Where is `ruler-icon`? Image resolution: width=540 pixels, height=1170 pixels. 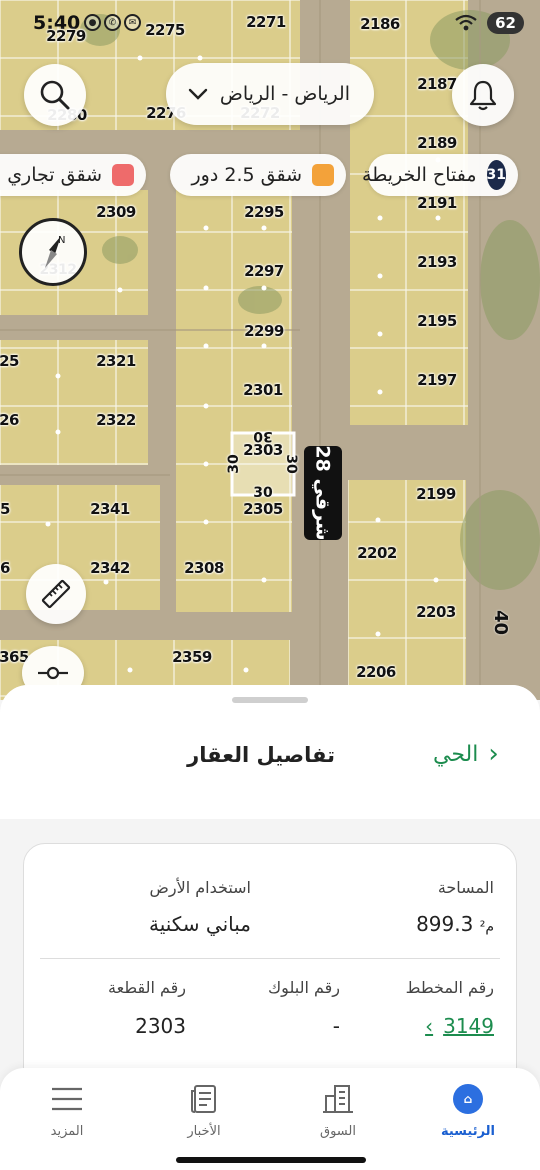 ruler-icon is located at coordinates (56, 594).